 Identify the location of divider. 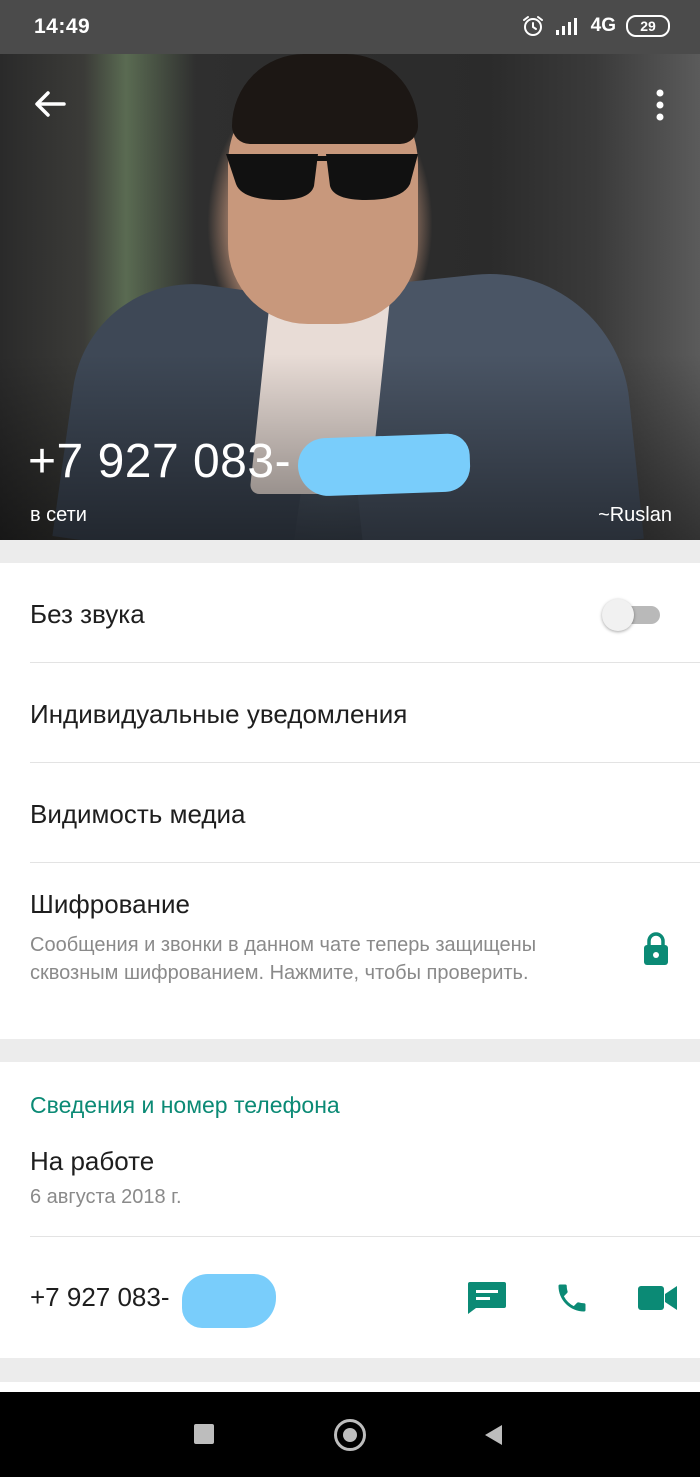
(365, 1236).